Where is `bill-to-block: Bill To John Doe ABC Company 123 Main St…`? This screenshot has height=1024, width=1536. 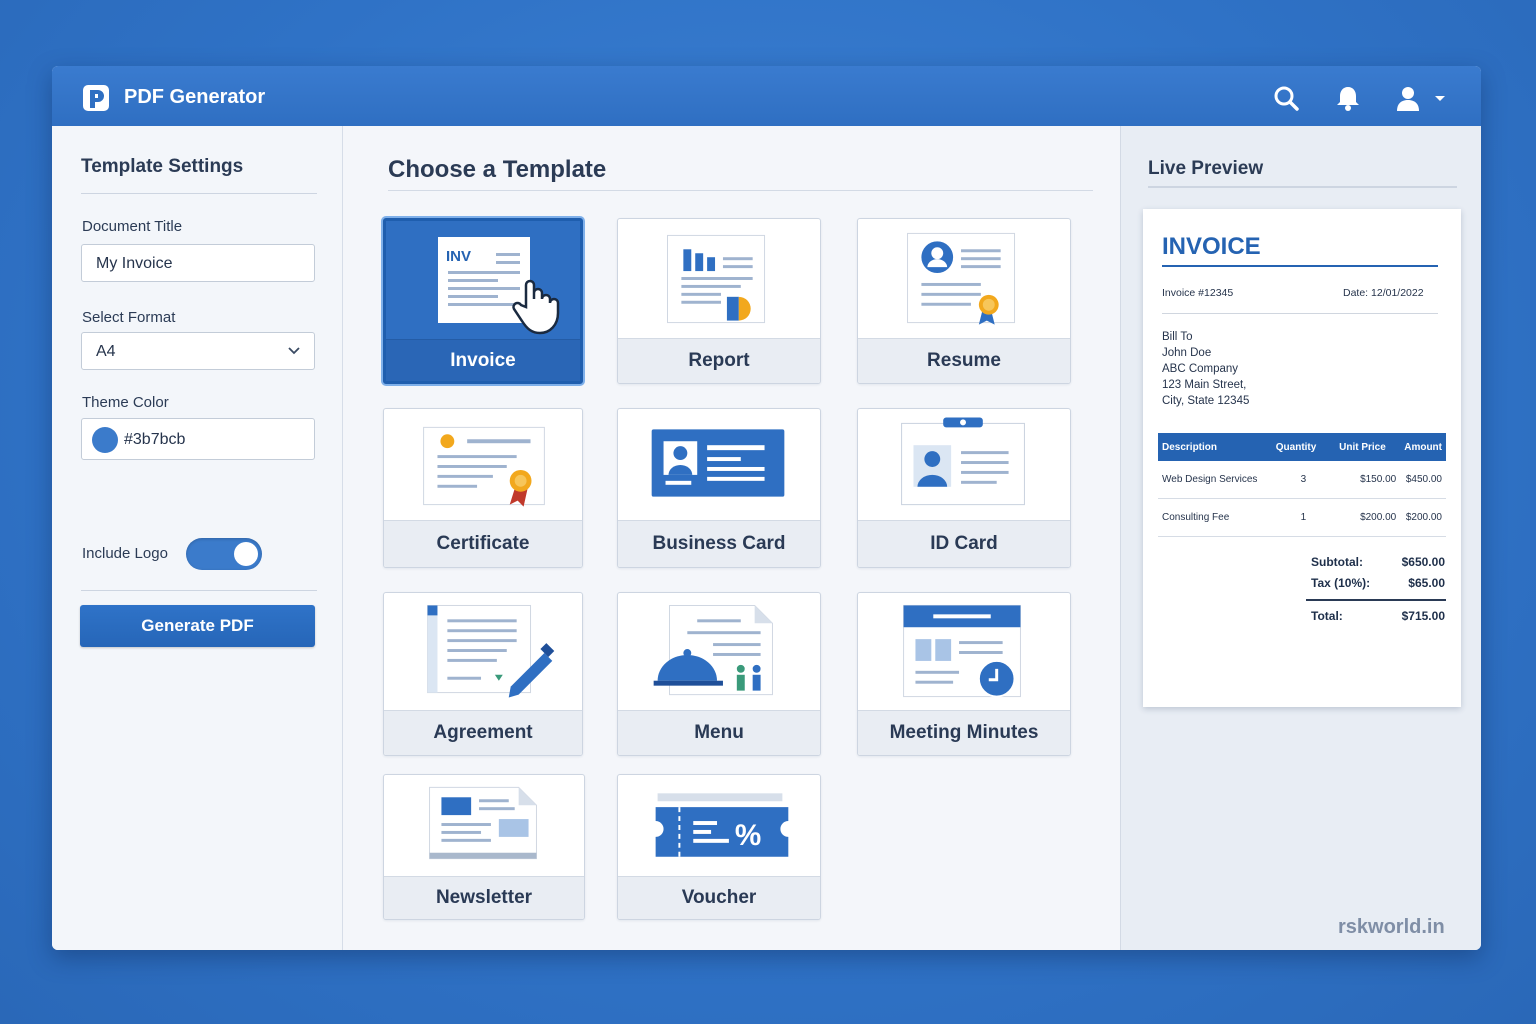
bill-to-block: Bill To John Doe ABC Company 123 Main St… is located at coordinates (1205, 369).